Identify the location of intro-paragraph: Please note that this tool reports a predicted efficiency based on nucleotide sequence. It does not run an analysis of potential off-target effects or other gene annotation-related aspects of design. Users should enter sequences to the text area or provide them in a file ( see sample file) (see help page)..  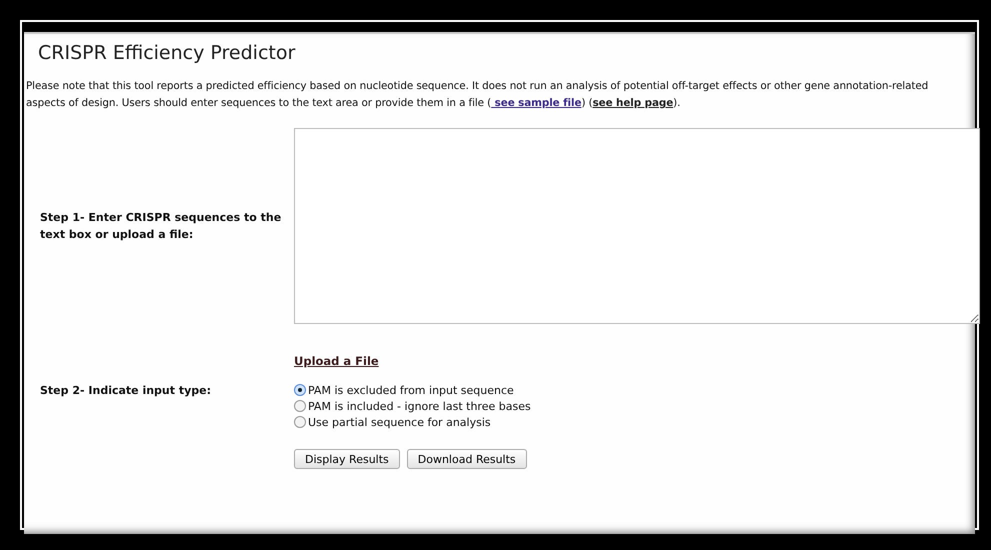
(478, 95).